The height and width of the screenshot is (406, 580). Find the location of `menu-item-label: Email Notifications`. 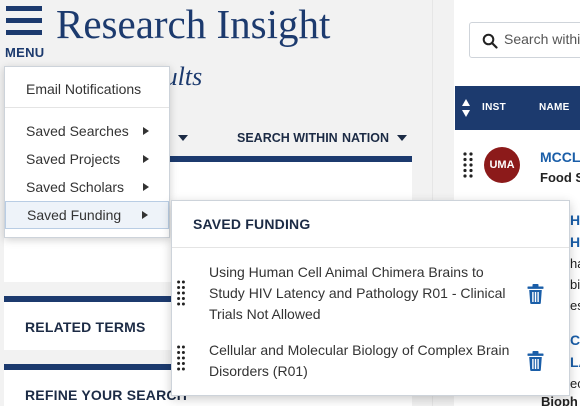

menu-item-label: Email Notifications is located at coordinates (84, 89).